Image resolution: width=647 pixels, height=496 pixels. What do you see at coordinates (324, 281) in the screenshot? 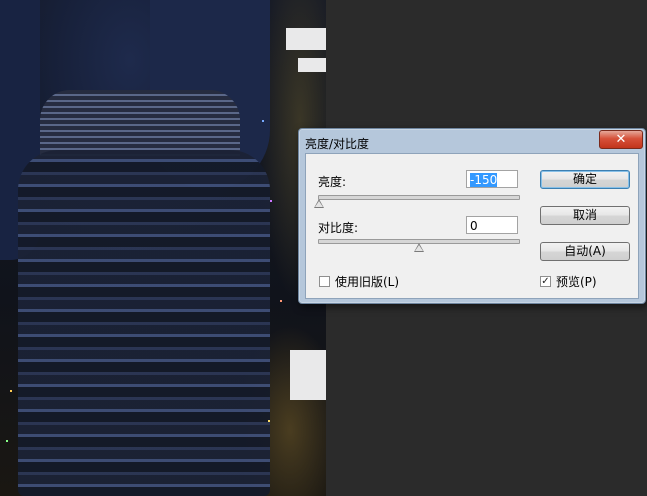
I see `use-legacy-checkbox` at bounding box center [324, 281].